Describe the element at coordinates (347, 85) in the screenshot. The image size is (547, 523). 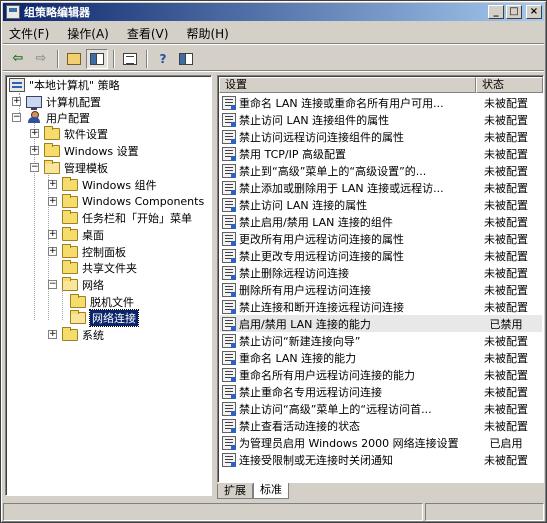
I see `column-header-setting: 设置` at that location.